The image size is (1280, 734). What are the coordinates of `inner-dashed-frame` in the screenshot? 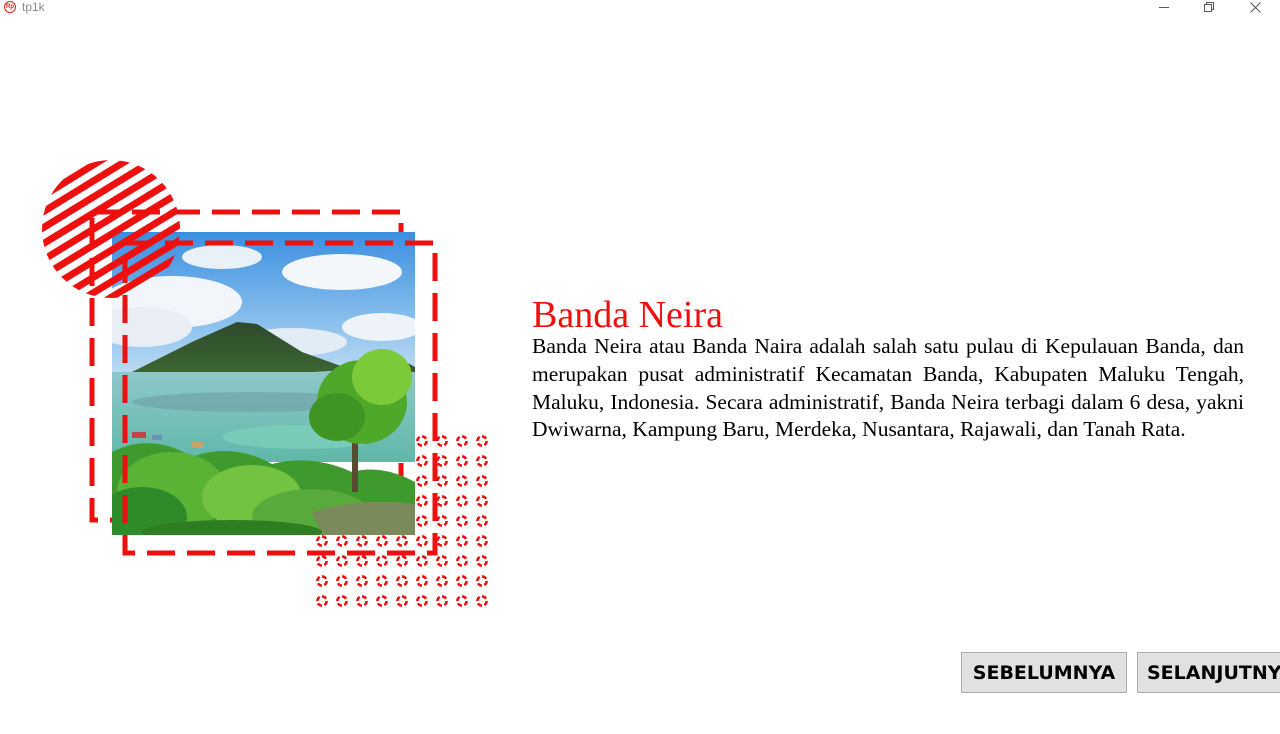 It's located at (280, 398).